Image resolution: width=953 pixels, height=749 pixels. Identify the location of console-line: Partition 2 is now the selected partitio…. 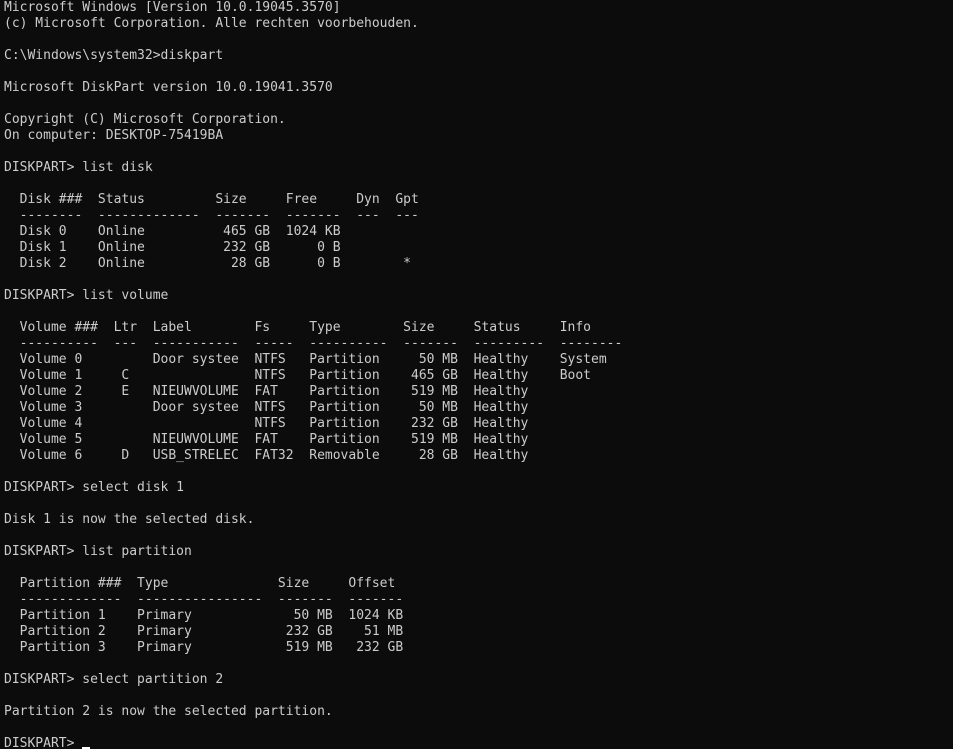
(168, 711).